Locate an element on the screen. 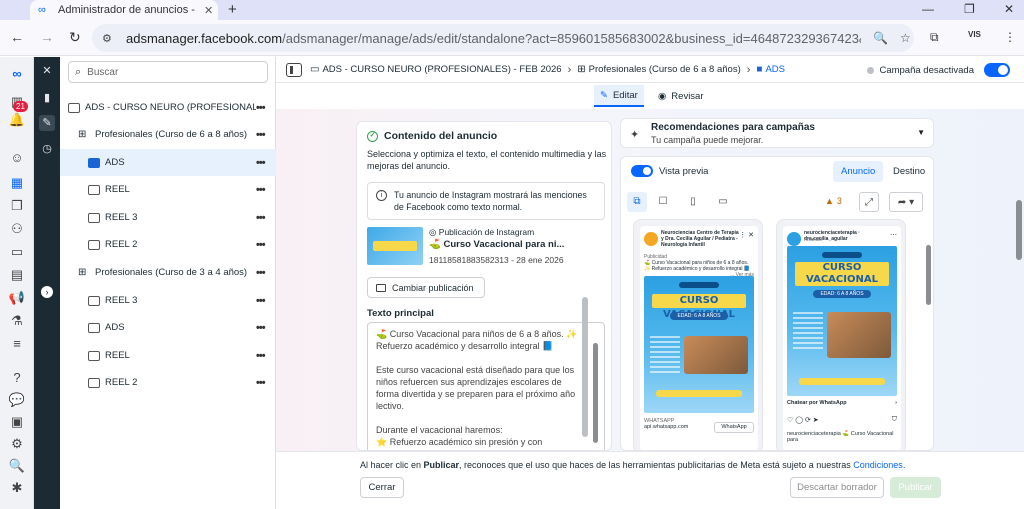  smile-icon: ☺ is located at coordinates (17, 158).